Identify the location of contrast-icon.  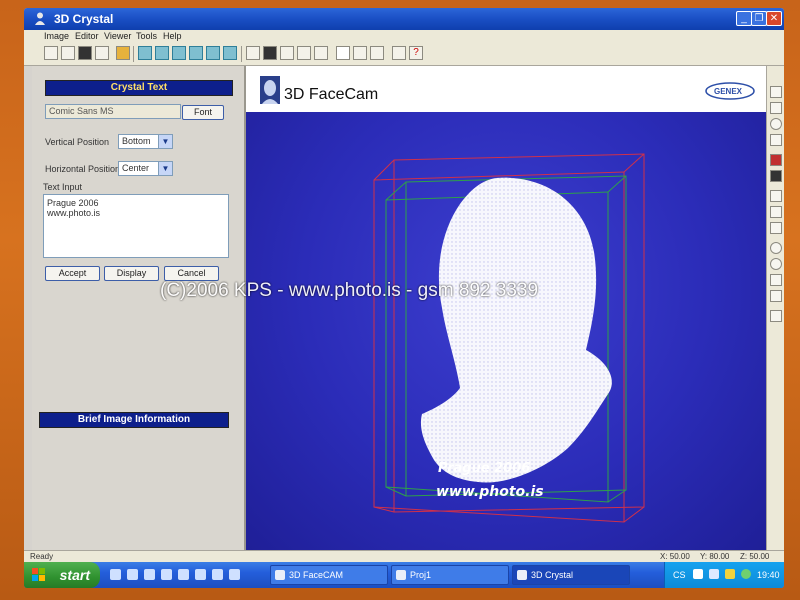
(377, 53).